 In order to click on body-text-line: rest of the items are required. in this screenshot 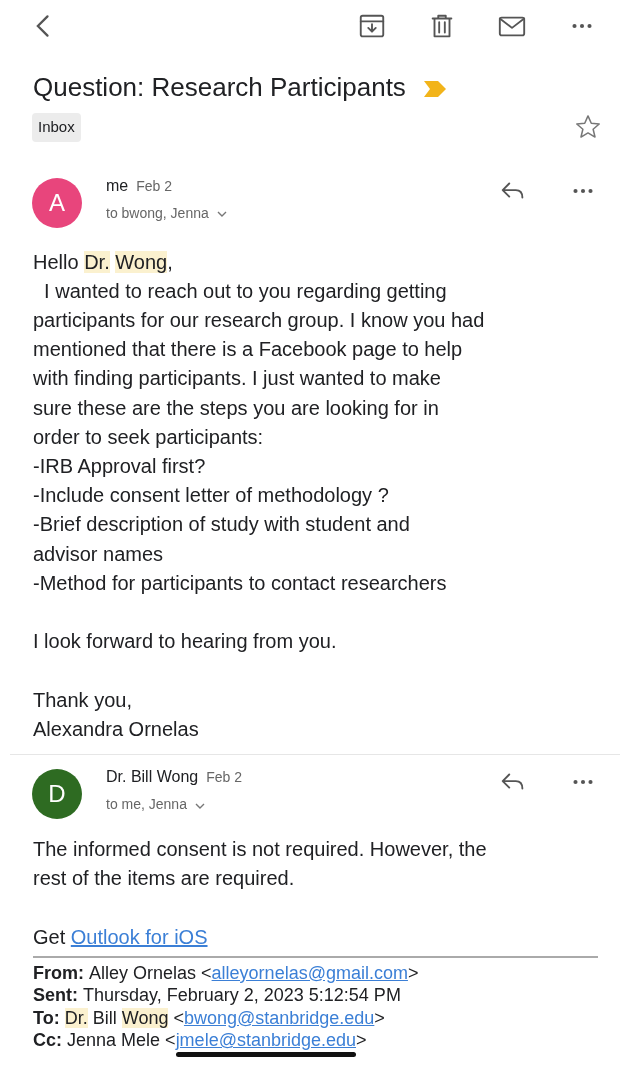, I will do `click(164, 879)`.